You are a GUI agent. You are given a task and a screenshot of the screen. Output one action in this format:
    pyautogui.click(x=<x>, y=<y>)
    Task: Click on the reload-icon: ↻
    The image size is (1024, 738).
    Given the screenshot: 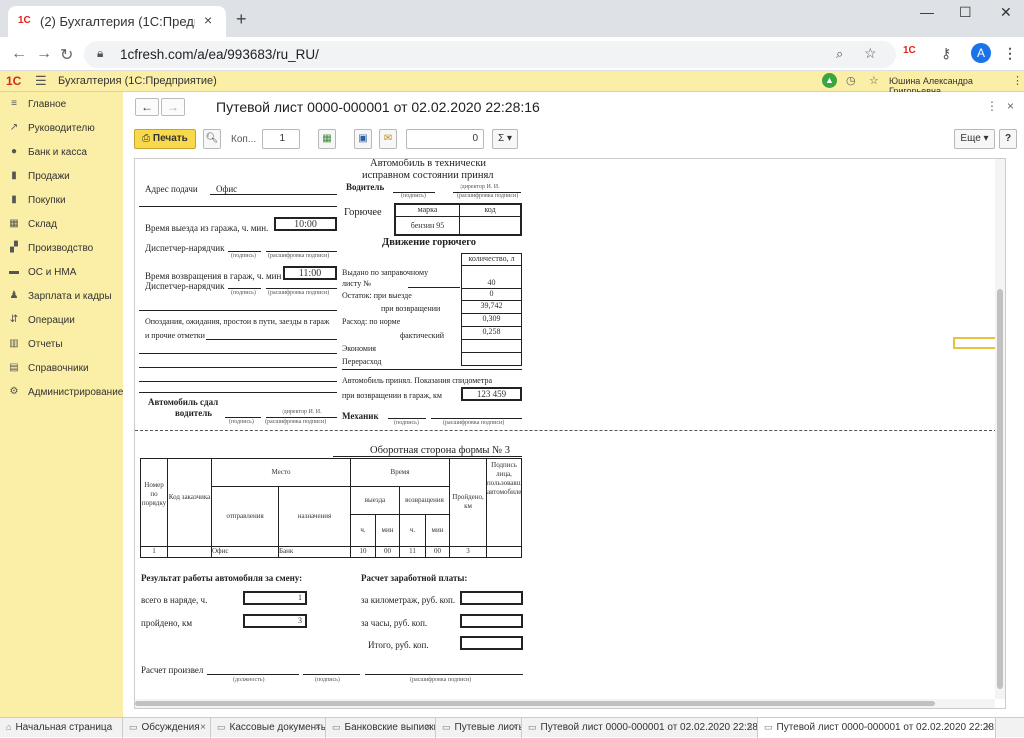 What is the action you would take?
    pyautogui.click(x=66, y=55)
    